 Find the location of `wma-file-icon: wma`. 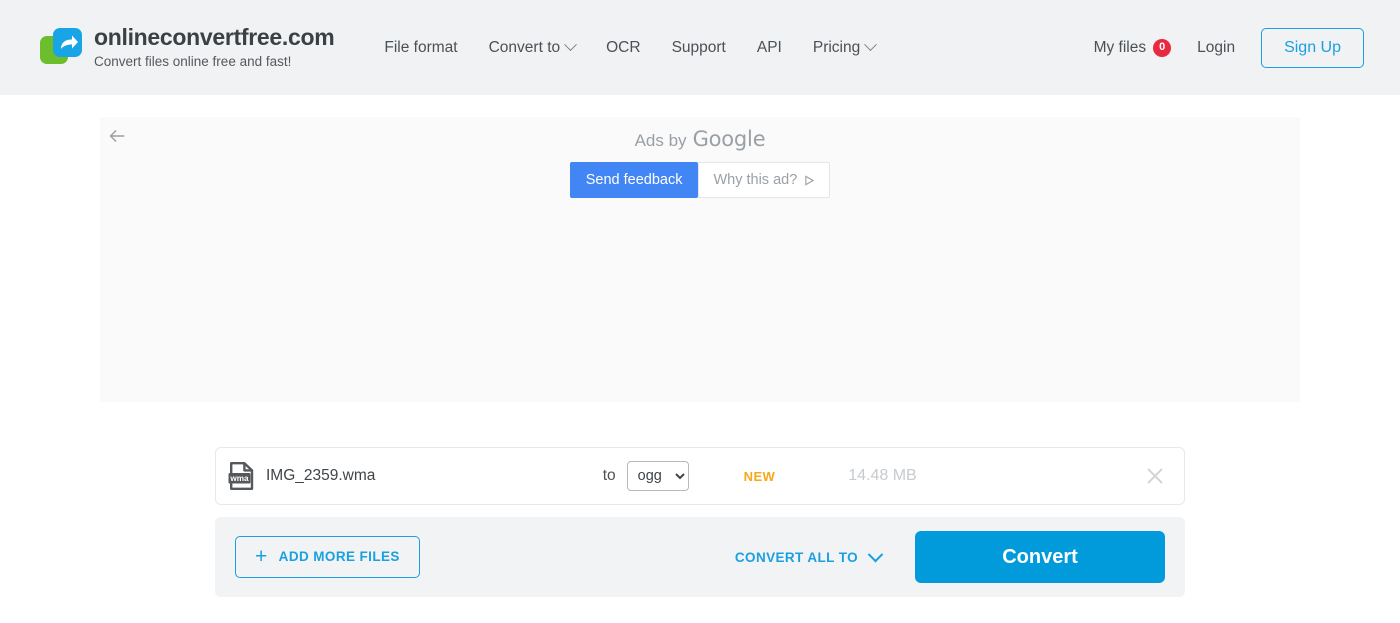

wma-file-icon: wma is located at coordinates (241, 476).